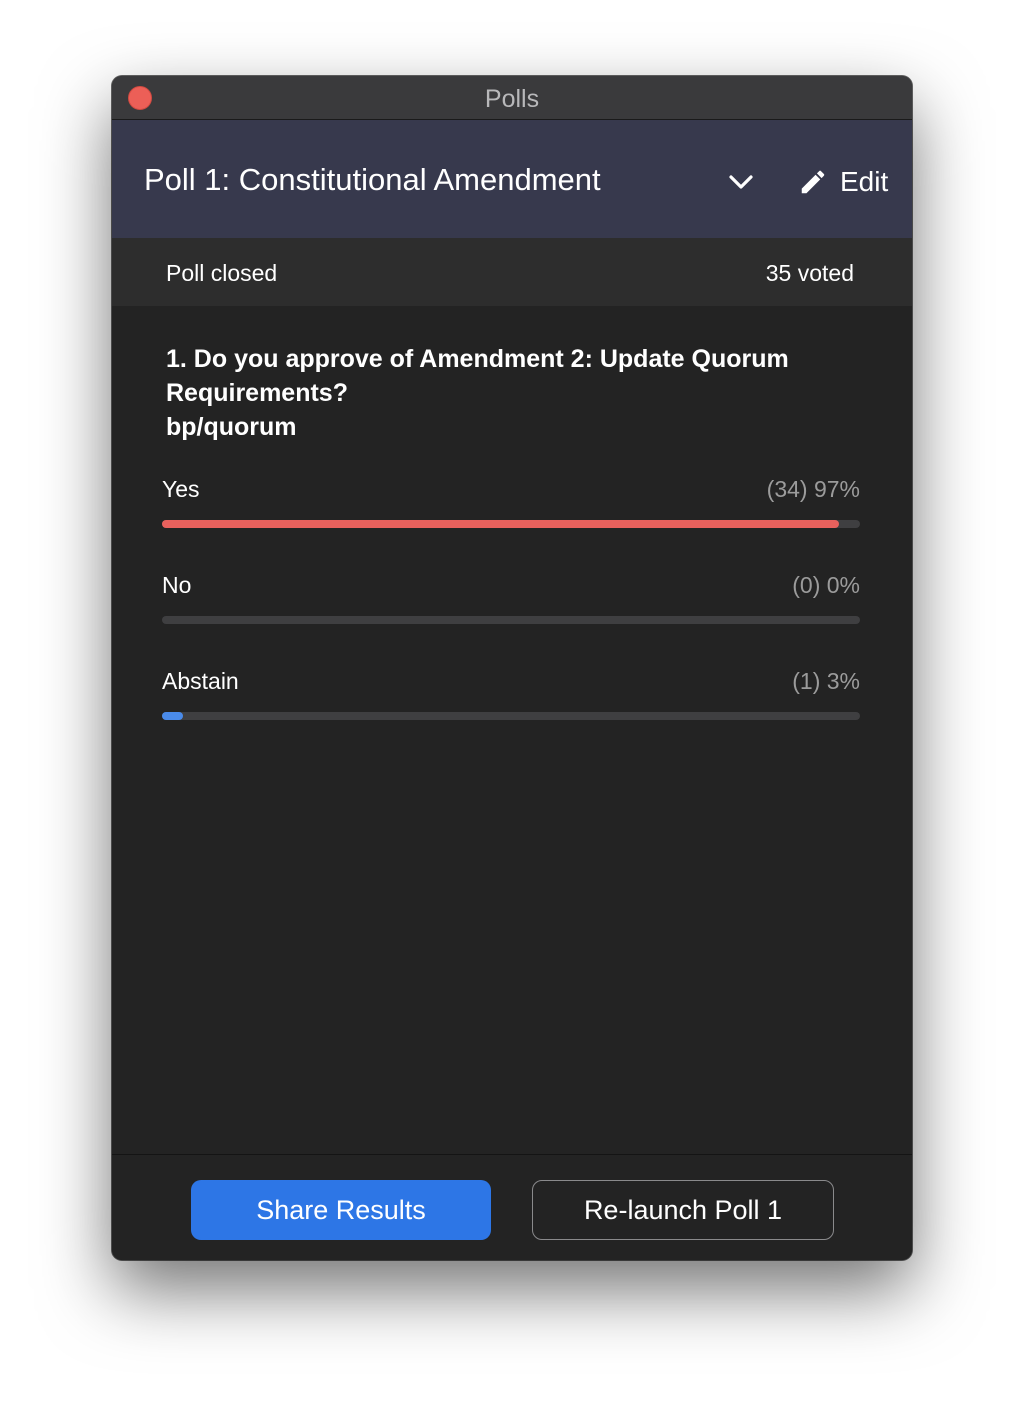 The width and height of the screenshot is (1024, 1408). I want to click on poll-header: Poll 1: Constitutional Amendment Edit, so click(512, 179).